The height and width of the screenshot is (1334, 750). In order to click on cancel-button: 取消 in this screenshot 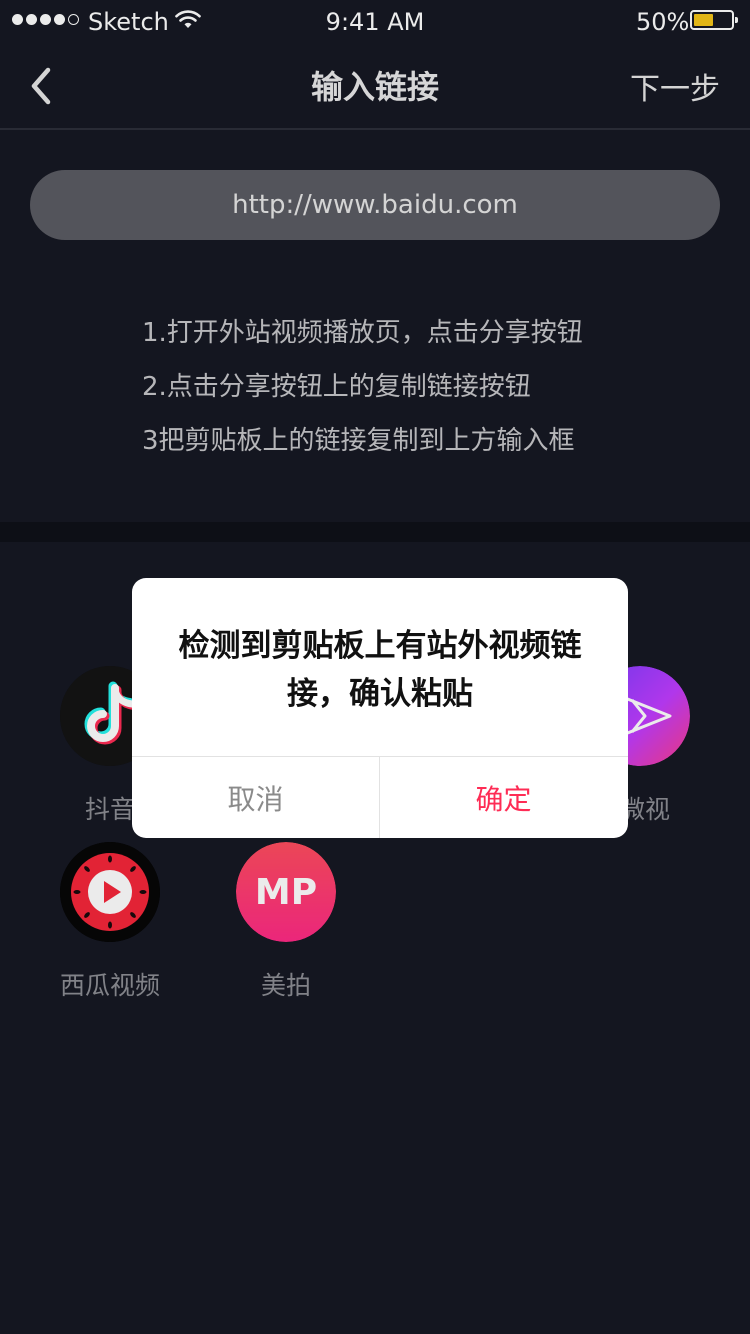, I will do `click(255, 797)`.